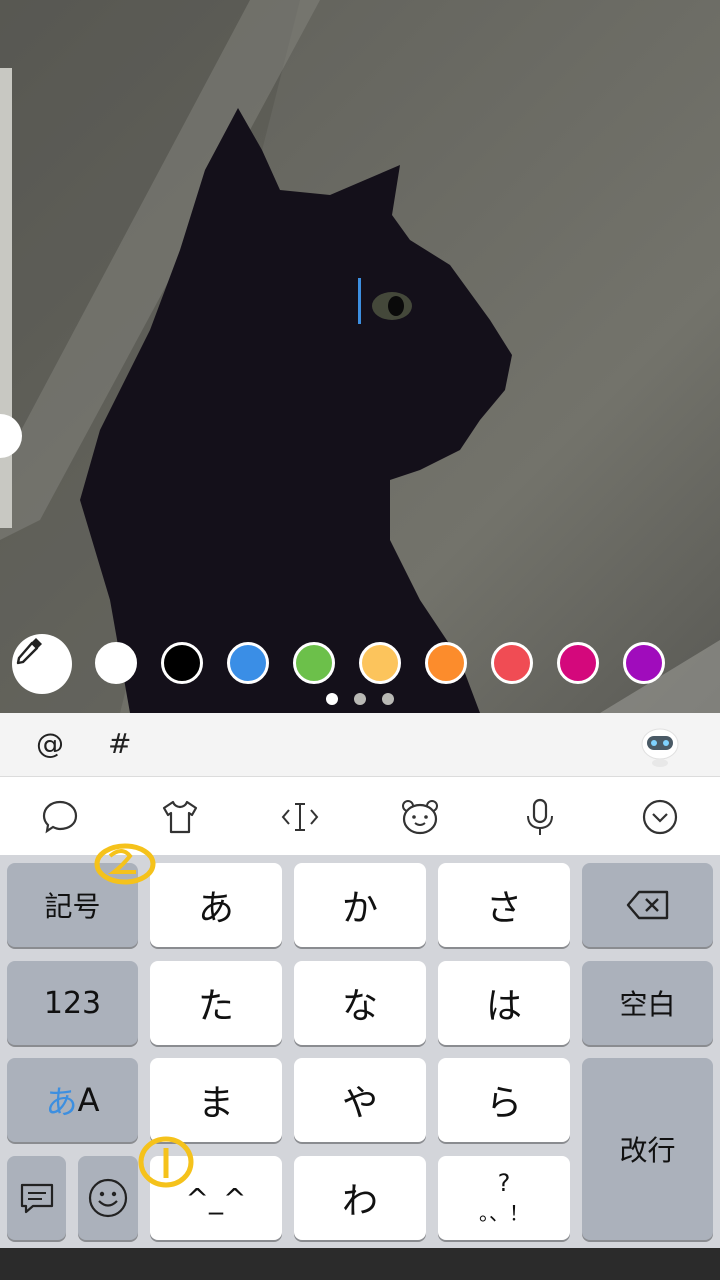 The height and width of the screenshot is (1280, 720). Describe the element at coordinates (360, 745) in the screenshot. I see `mention-suggestion-bar: @ #` at that location.